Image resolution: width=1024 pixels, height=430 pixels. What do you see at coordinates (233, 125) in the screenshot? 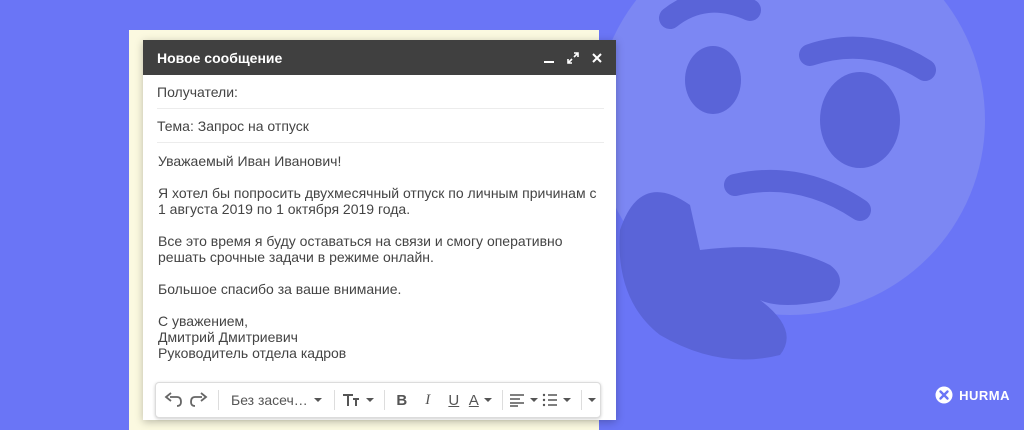
I see `subject-text: Тема: Запрос на отпуск` at bounding box center [233, 125].